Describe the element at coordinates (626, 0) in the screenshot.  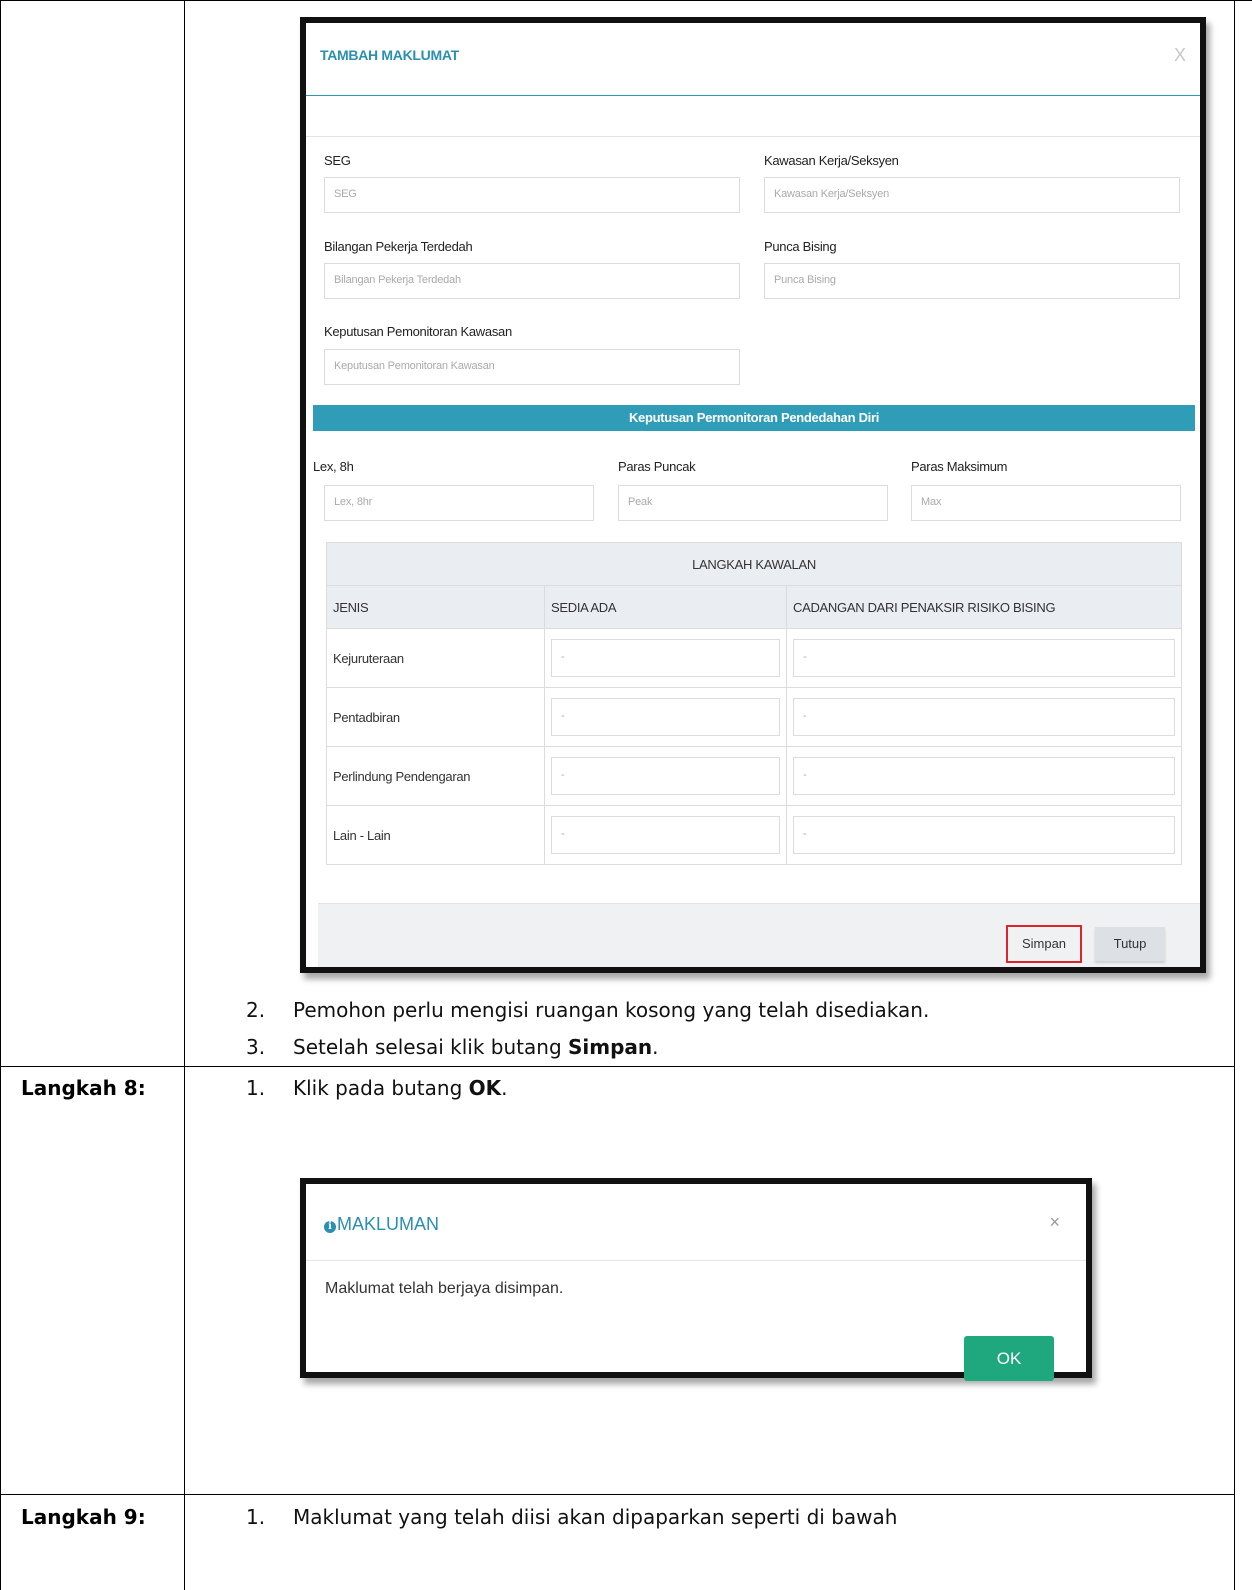
I see `table-top-border` at that location.